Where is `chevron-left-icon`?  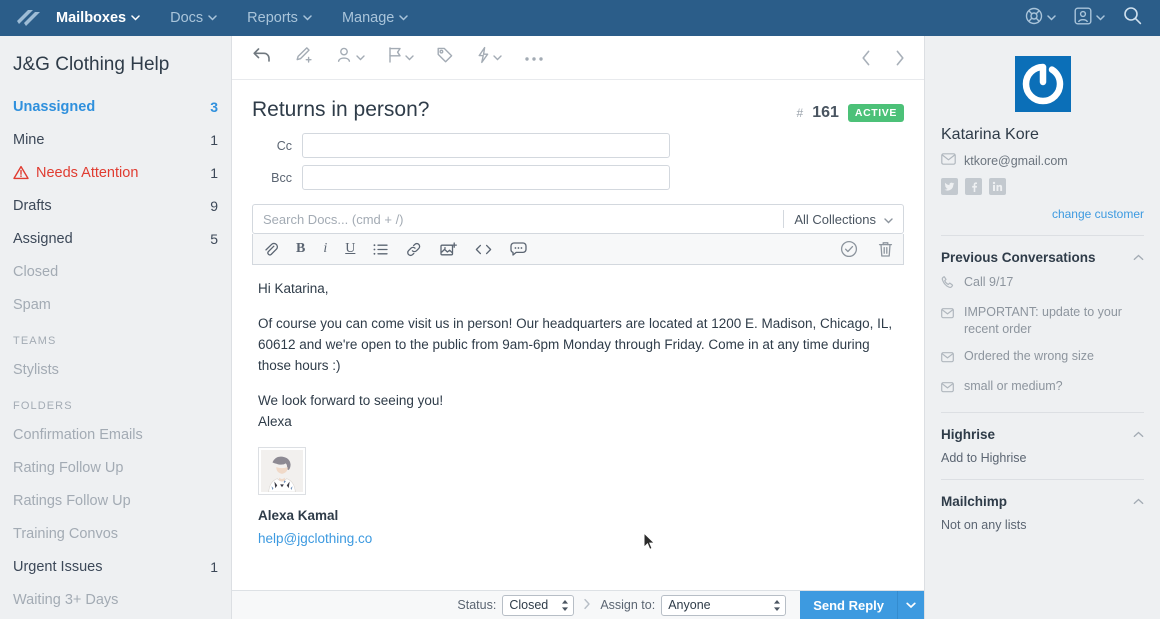
chevron-left-icon is located at coordinates (866, 58).